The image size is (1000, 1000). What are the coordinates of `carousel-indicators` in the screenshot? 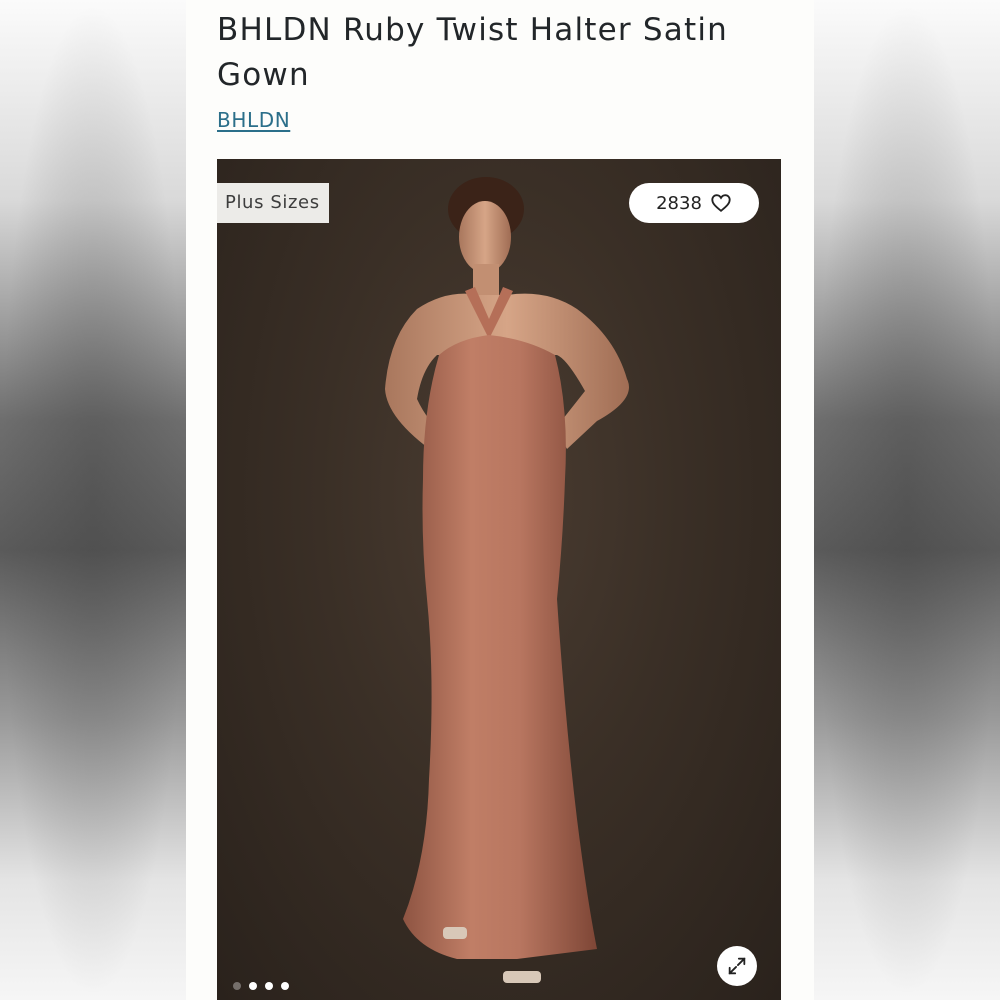 It's located at (261, 986).